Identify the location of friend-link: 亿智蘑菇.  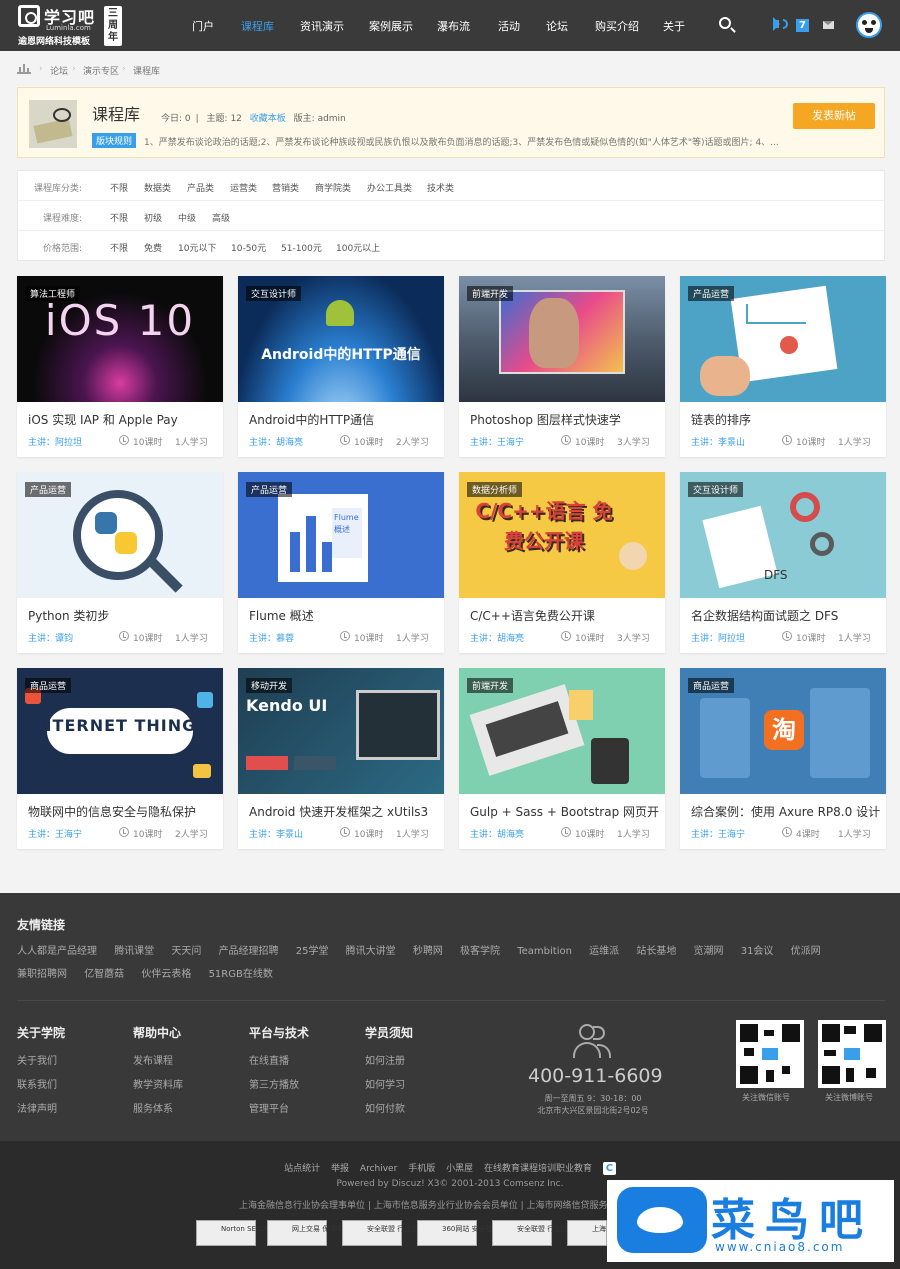
(104, 974).